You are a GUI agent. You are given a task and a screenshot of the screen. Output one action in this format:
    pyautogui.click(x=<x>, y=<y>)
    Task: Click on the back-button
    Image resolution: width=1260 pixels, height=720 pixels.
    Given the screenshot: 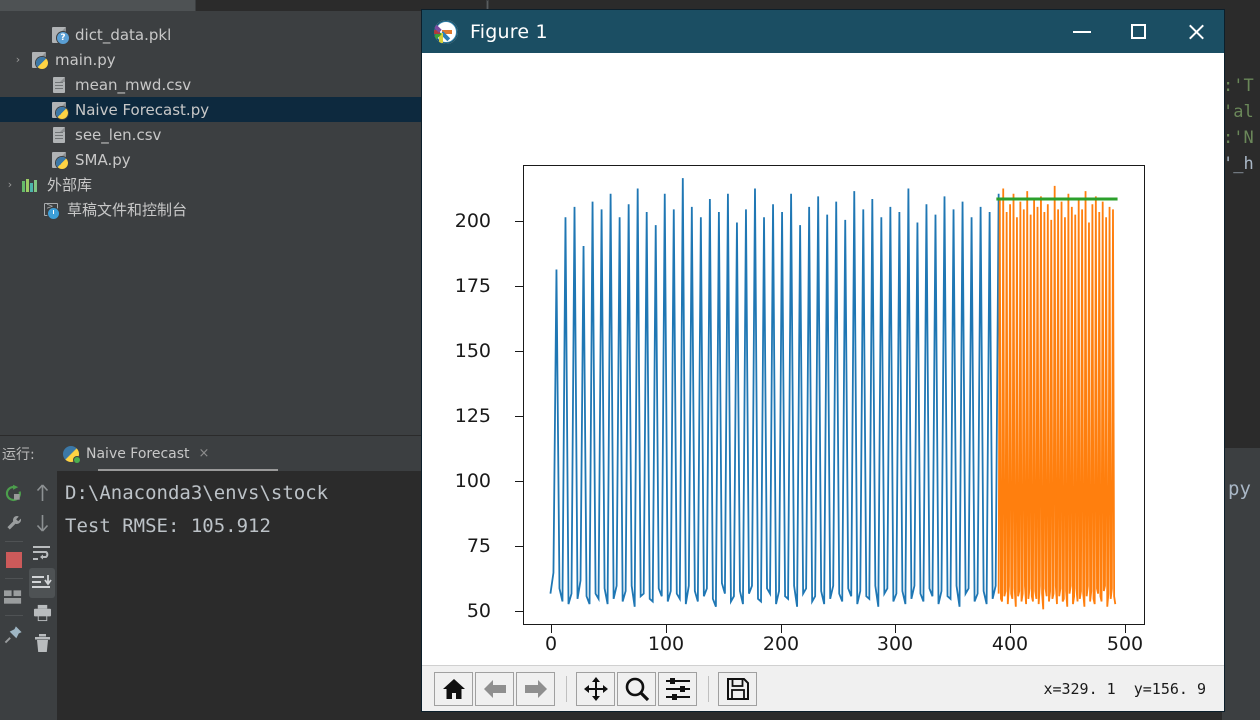 What is the action you would take?
    pyautogui.click(x=494, y=688)
    